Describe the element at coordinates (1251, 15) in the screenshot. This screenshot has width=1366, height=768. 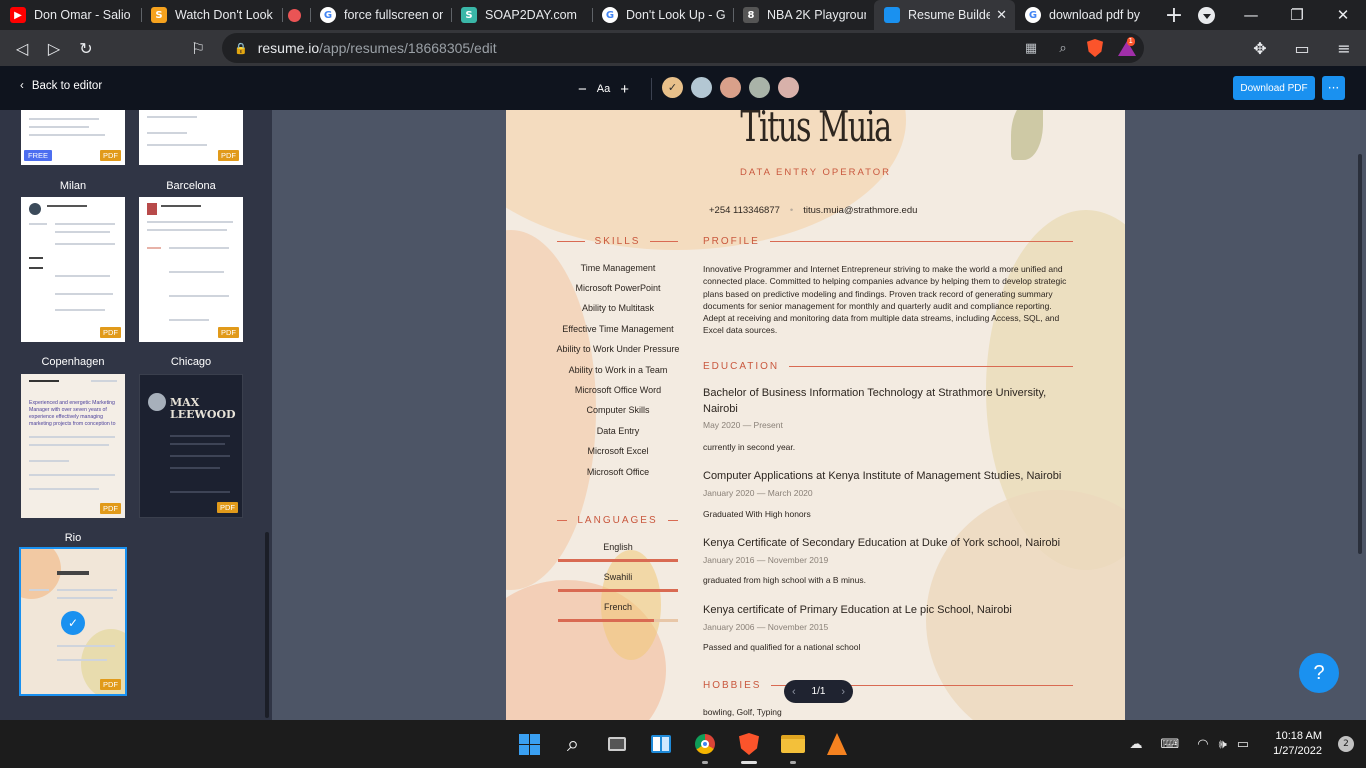
I see `minimize-icon: —` at that location.